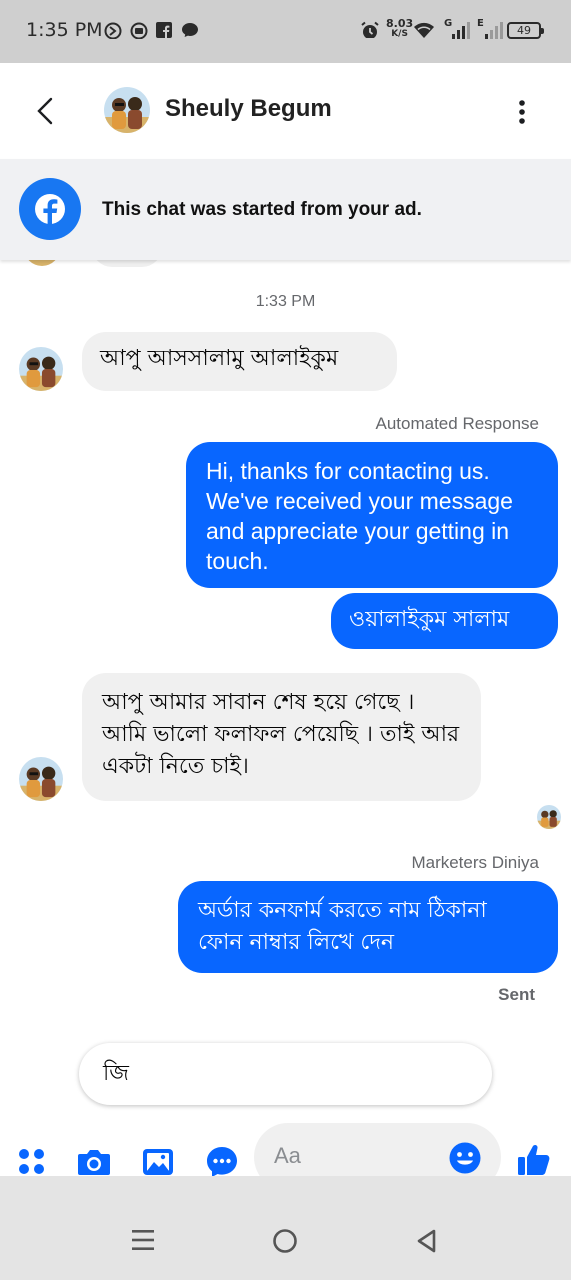  I want to click on quick-reply-chip: জি, so click(285, 1074).